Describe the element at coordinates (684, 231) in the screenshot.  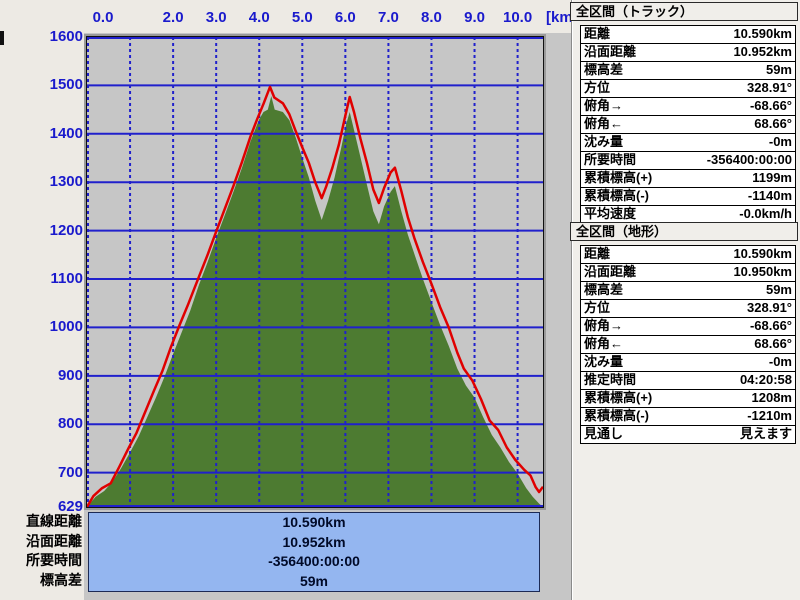
I see `terrain-section-header: 全区間（地形）` at that location.